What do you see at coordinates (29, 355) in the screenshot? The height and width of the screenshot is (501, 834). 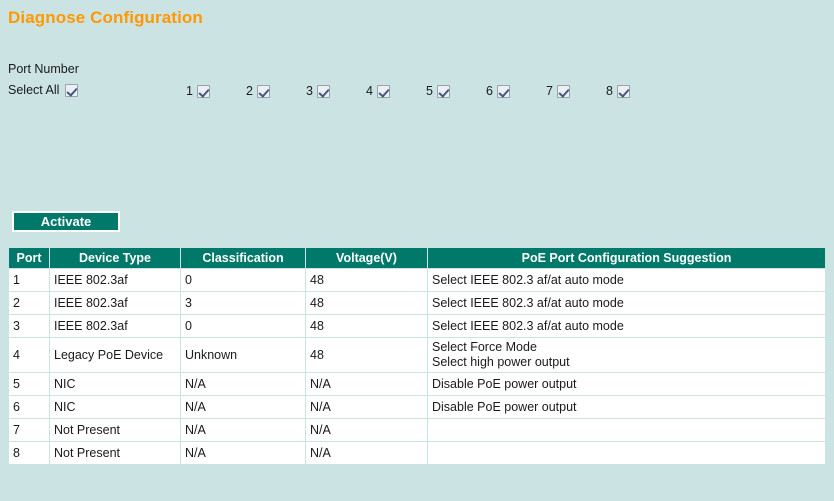 I see `cell-port: 4` at bounding box center [29, 355].